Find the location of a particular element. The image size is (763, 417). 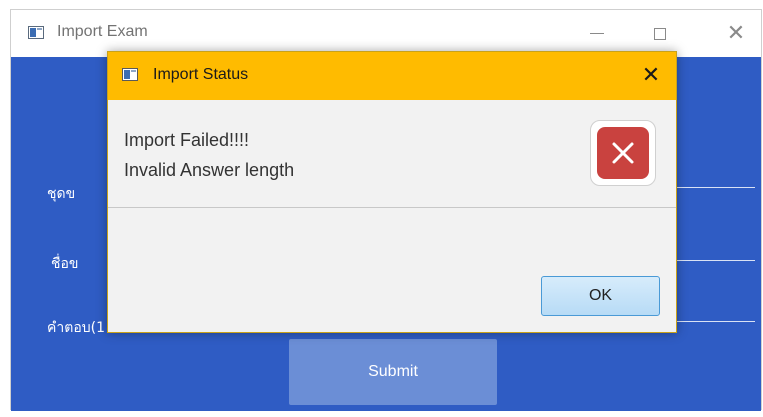

window-title: Import Exam is located at coordinates (102, 31).